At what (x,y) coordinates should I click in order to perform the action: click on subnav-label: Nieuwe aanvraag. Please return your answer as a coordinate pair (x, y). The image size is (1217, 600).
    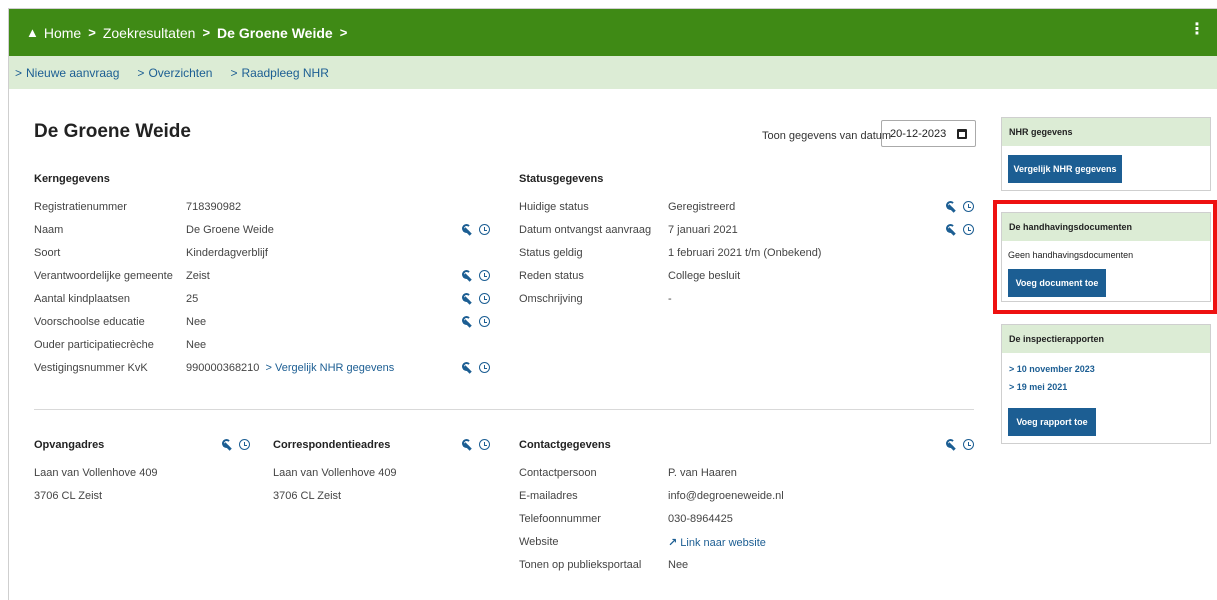
    Looking at the image, I should click on (73, 72).